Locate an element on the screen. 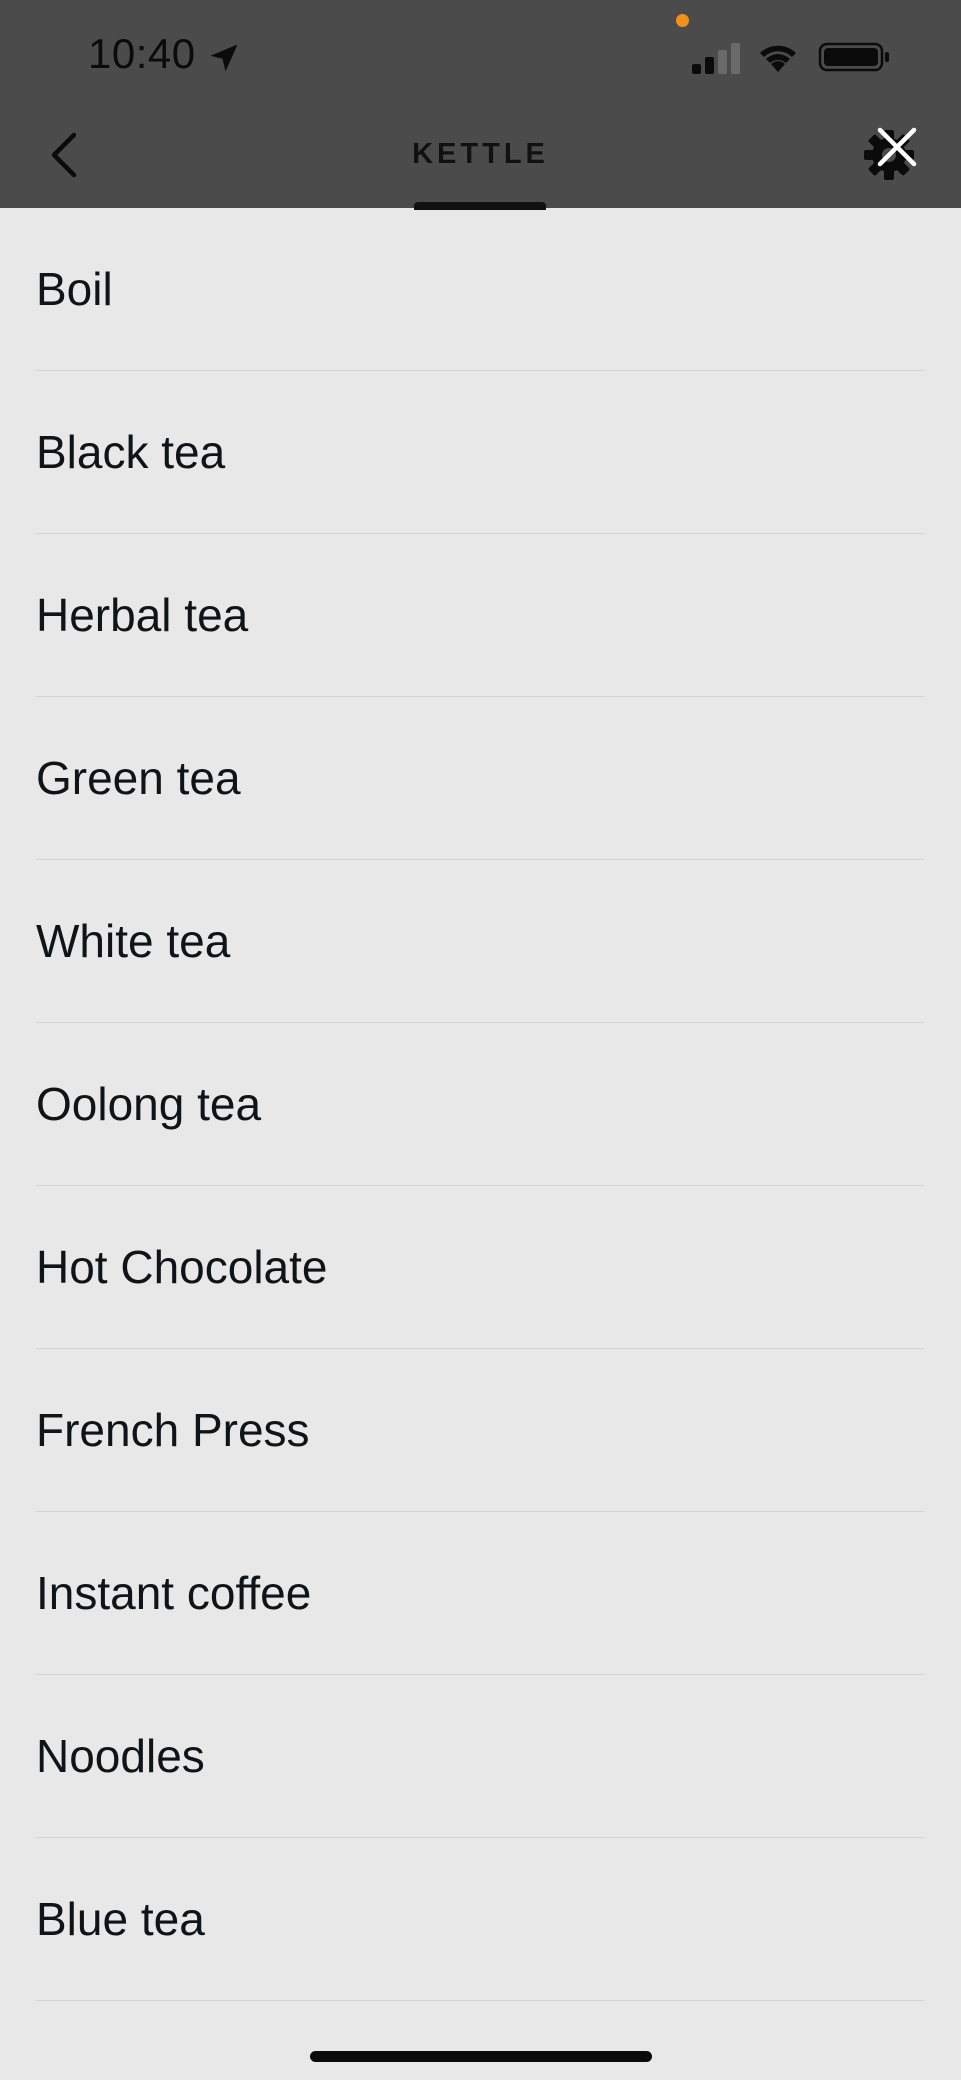  list-item-black-tea: Black tea is located at coordinates (480, 452).